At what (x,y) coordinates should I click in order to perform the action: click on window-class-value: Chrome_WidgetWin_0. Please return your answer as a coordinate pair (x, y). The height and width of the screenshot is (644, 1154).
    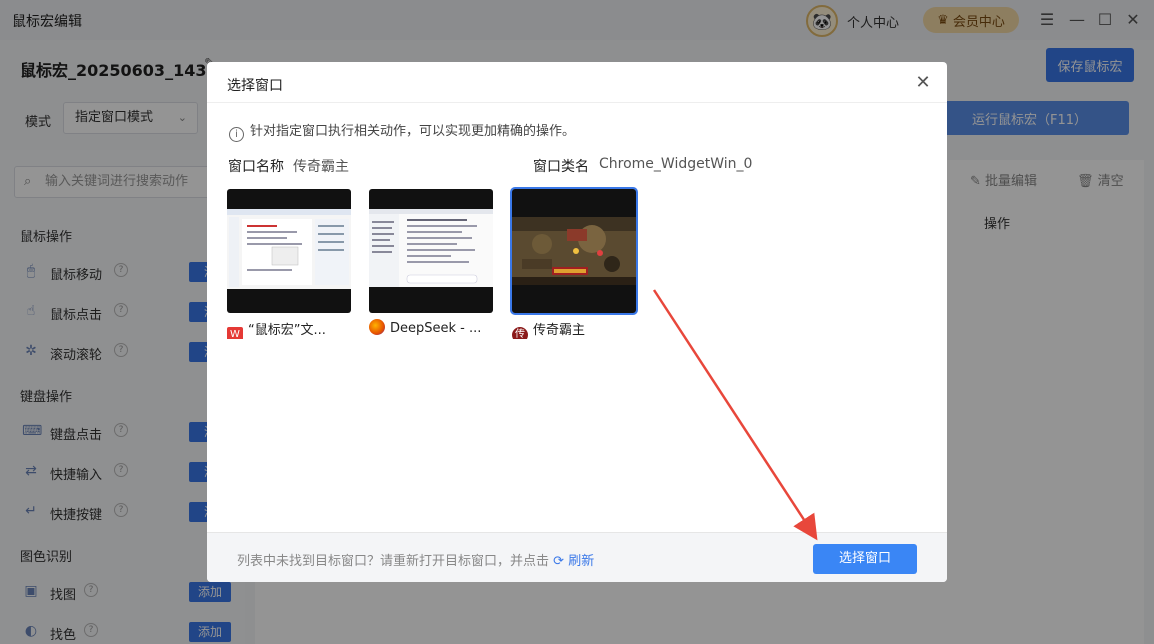
    Looking at the image, I should click on (676, 164).